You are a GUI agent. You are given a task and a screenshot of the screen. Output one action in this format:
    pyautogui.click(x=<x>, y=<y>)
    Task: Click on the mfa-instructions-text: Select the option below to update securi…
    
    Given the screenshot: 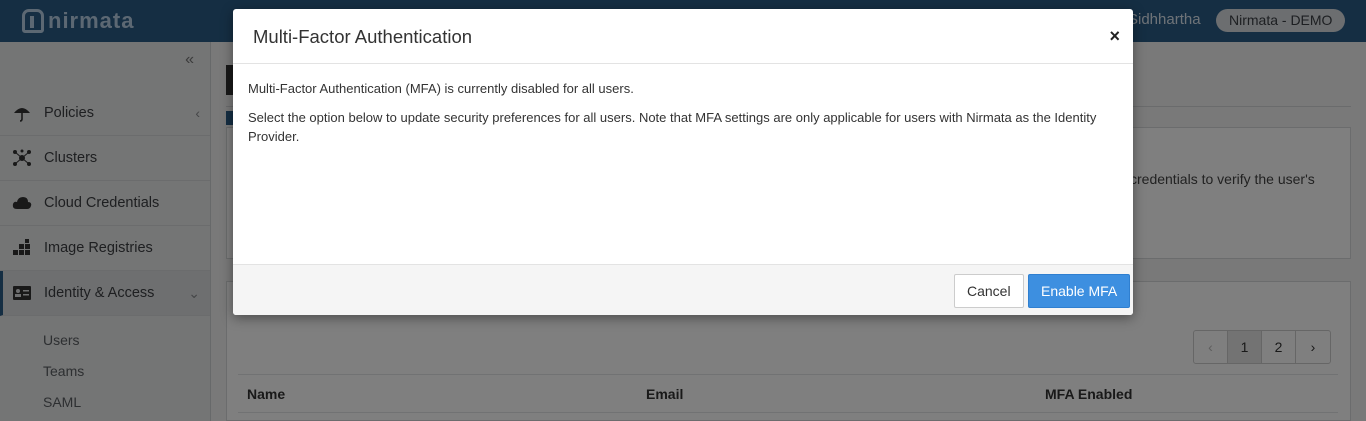 What is the action you would take?
    pyautogui.click(x=672, y=127)
    